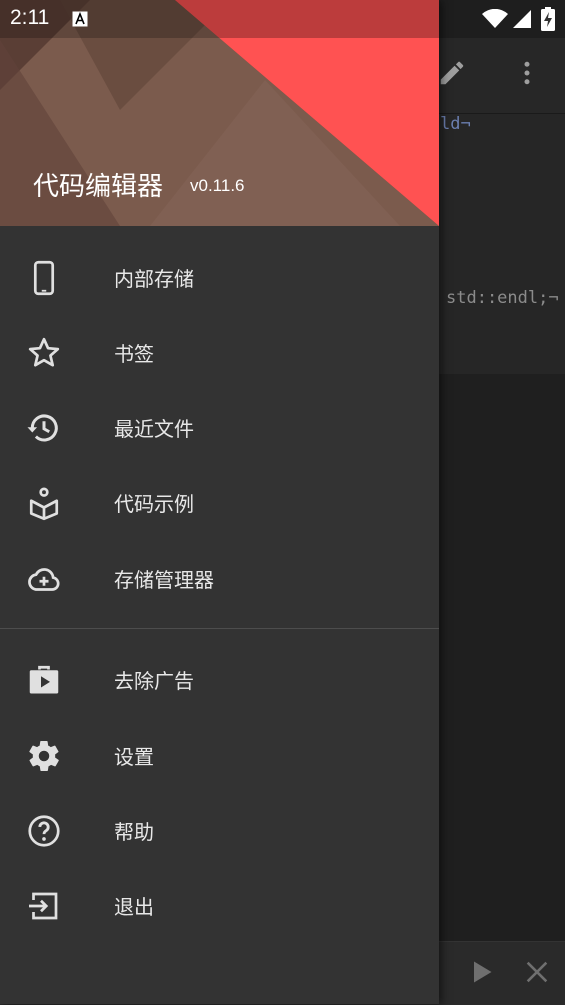  Describe the element at coordinates (219, 628) in the screenshot. I see `menu-divider` at that location.